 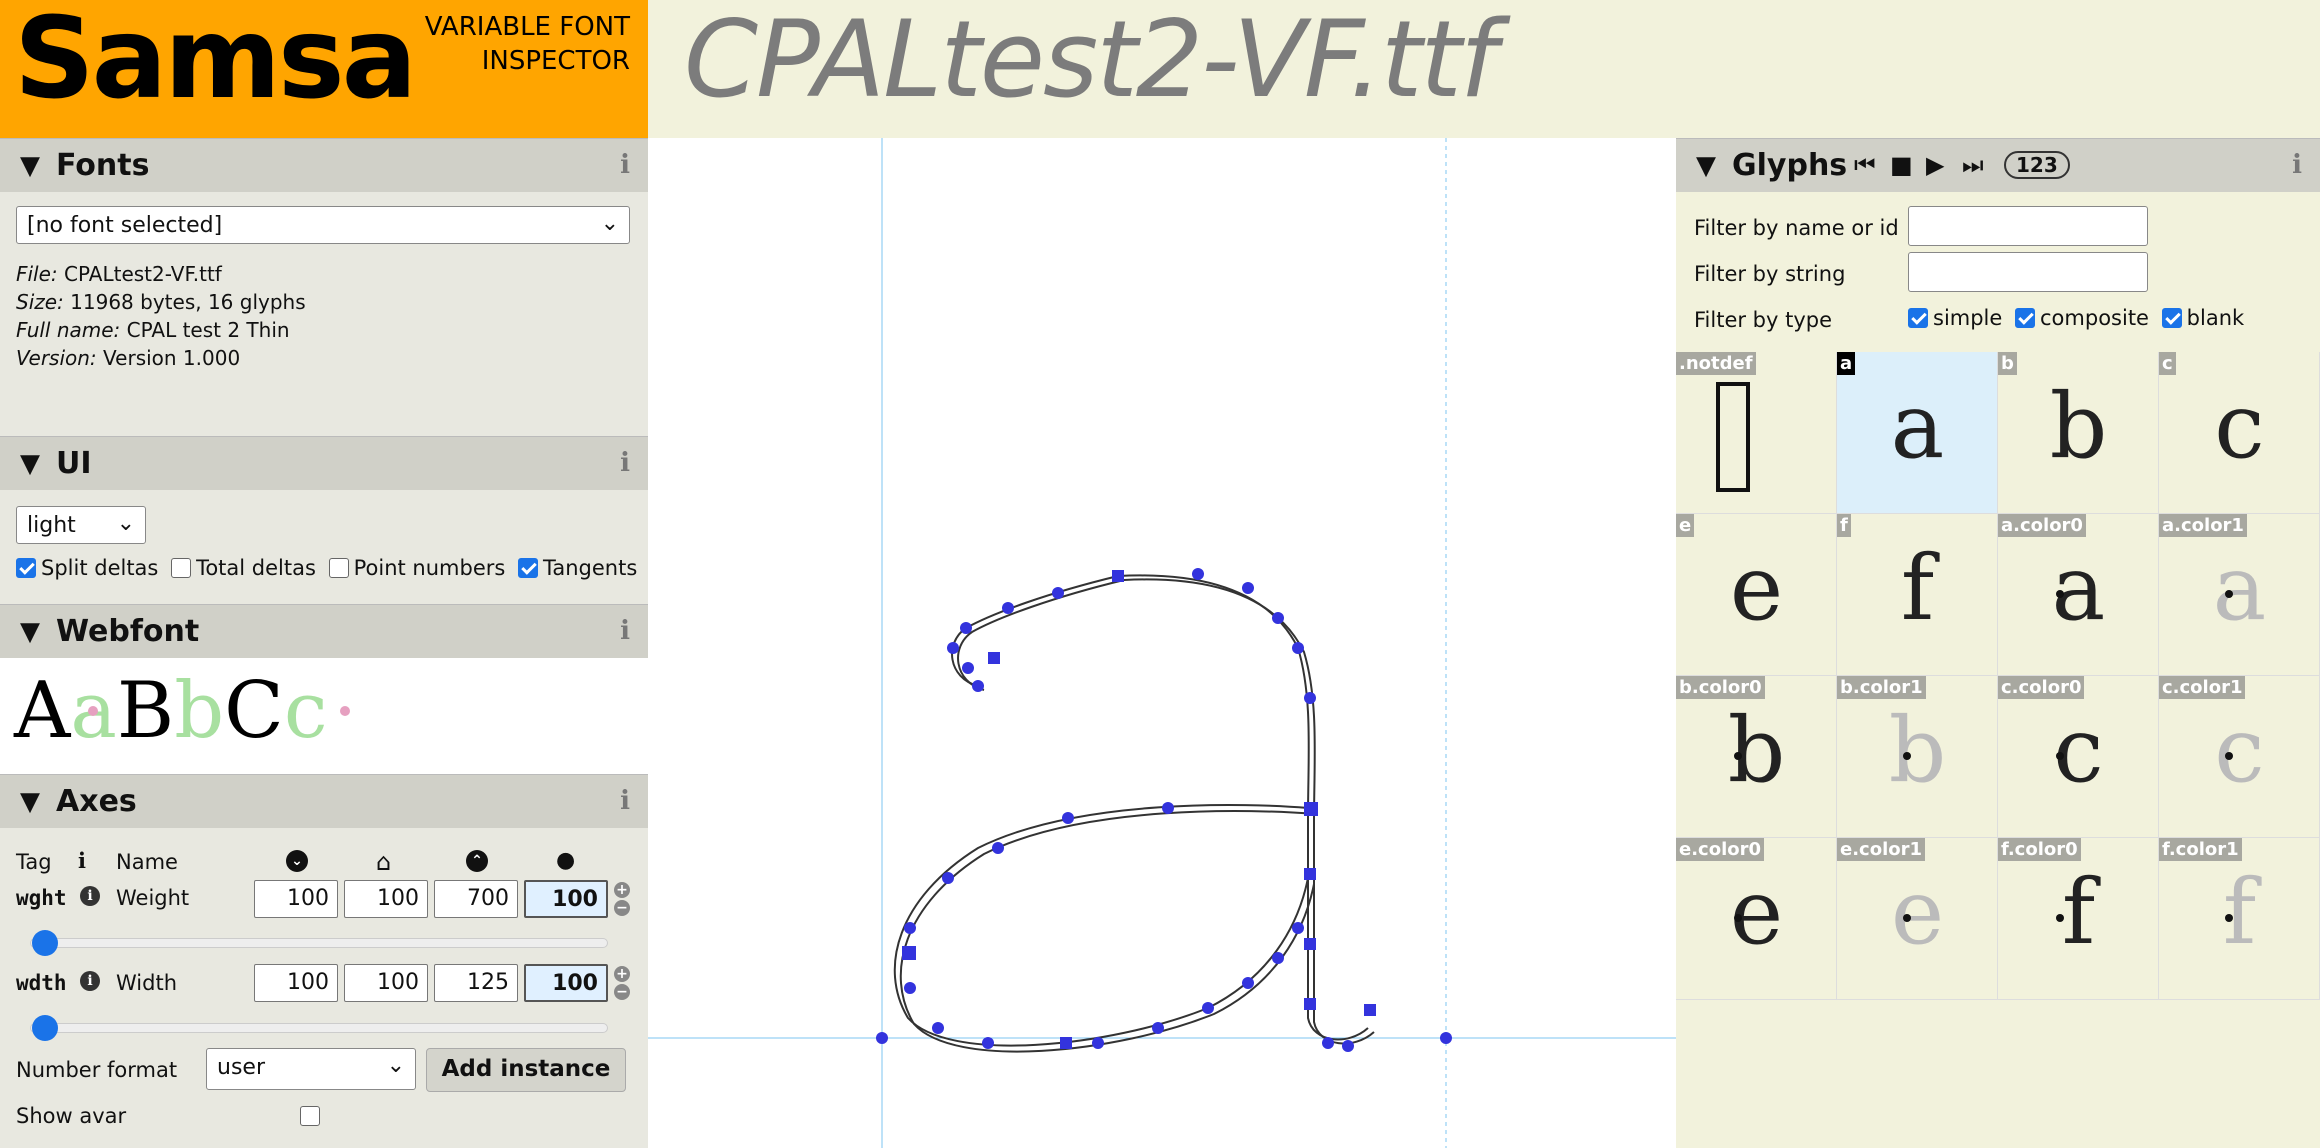 What do you see at coordinates (1720, 849) in the screenshot?
I see `glyph-name-label: e.color0` at bounding box center [1720, 849].